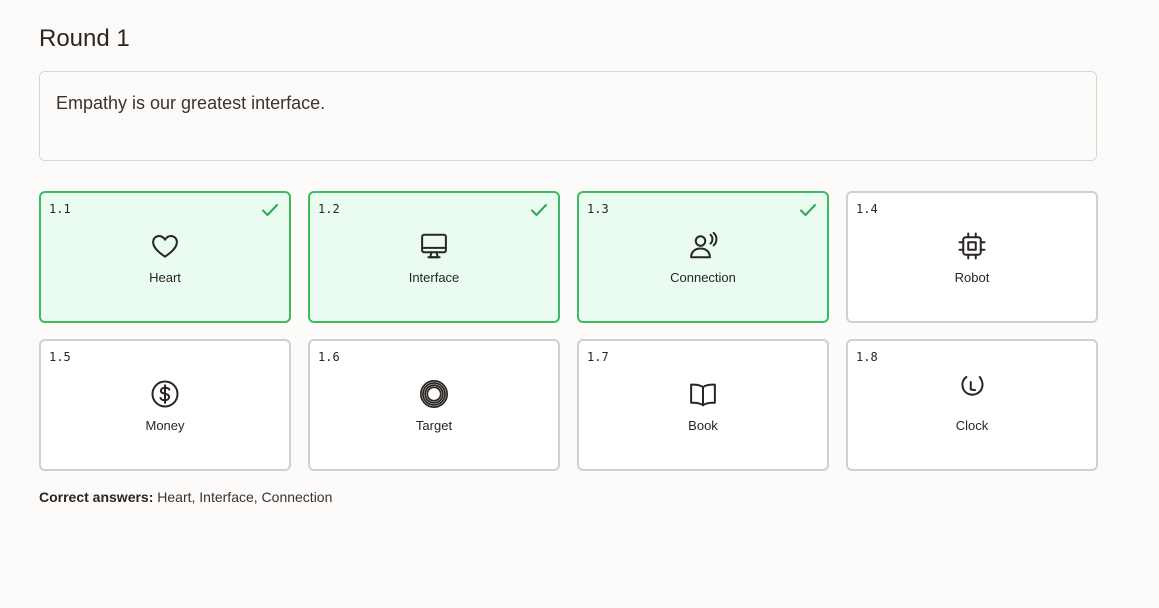  Describe the element at coordinates (245, 497) in the screenshot. I see `correct-answers-value: Heart, Interface, Connection` at that location.